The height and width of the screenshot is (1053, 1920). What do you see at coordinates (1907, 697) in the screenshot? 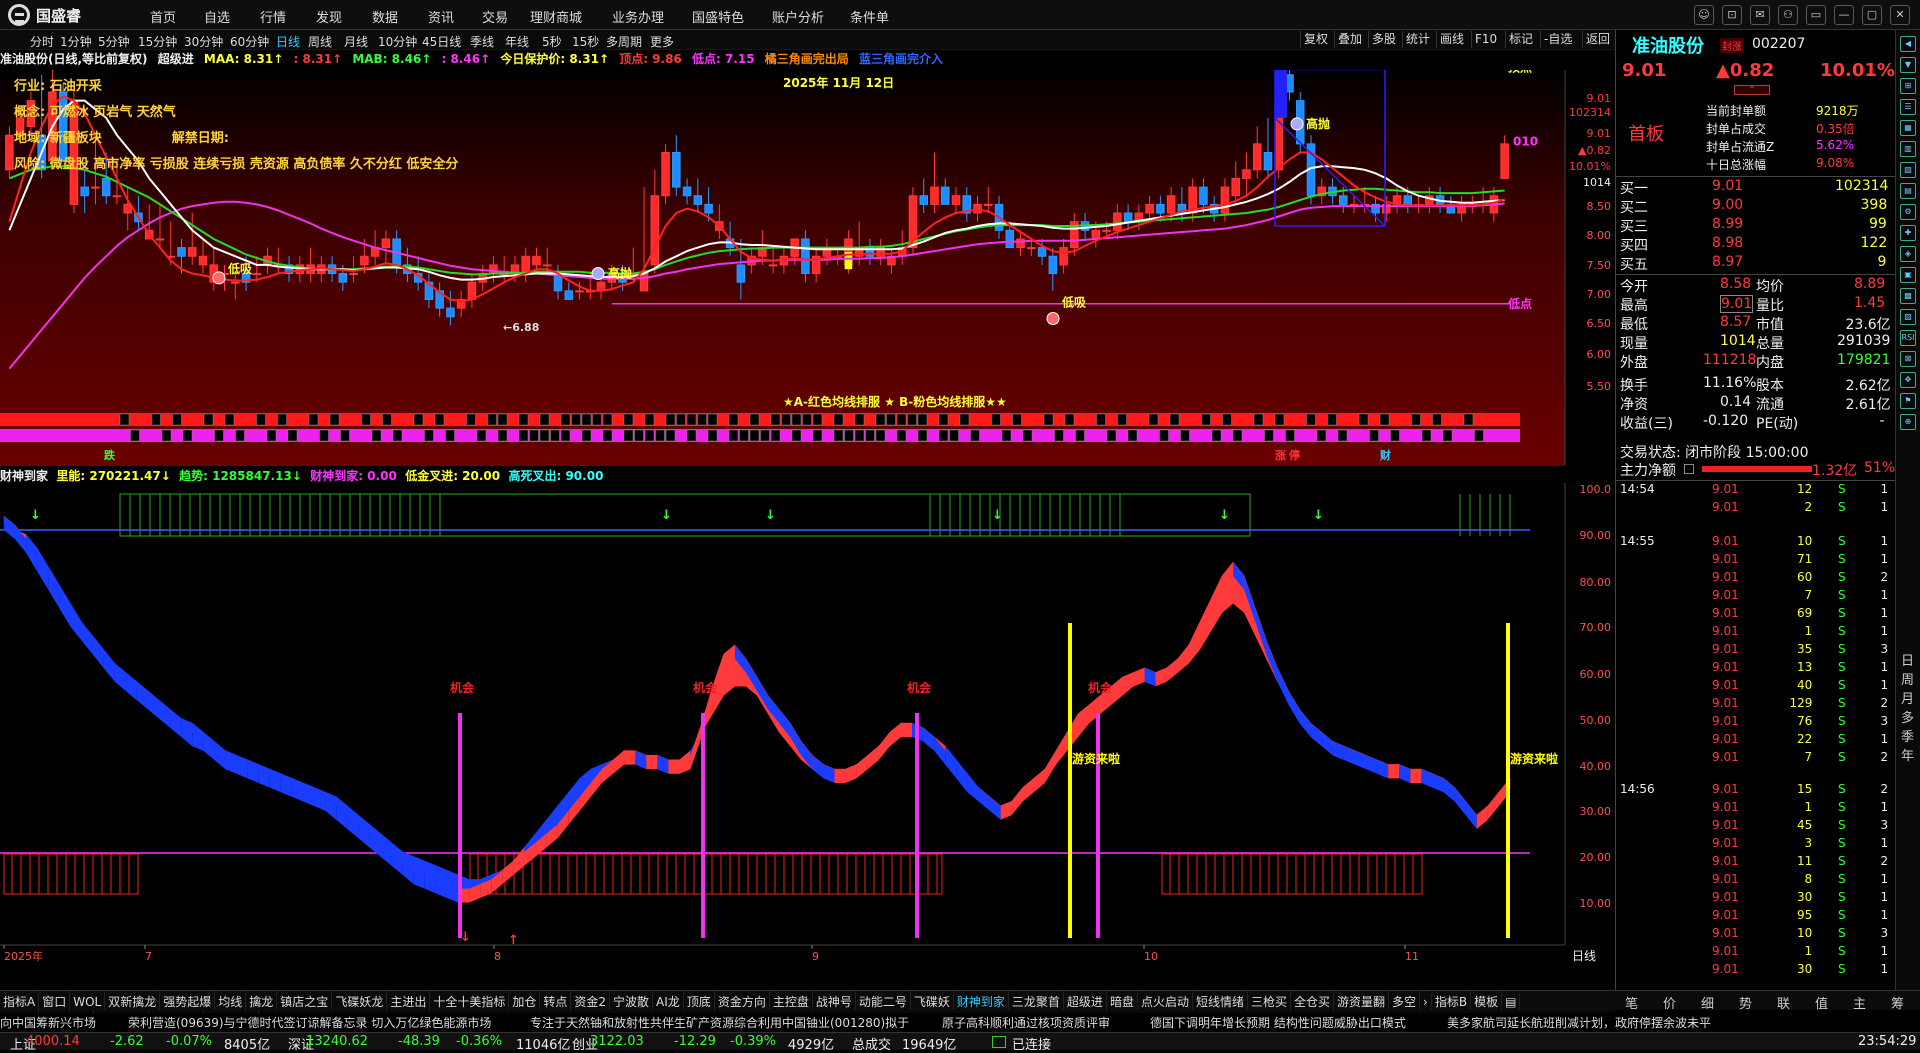
I see `vtab-period-2: 月` at bounding box center [1907, 697].